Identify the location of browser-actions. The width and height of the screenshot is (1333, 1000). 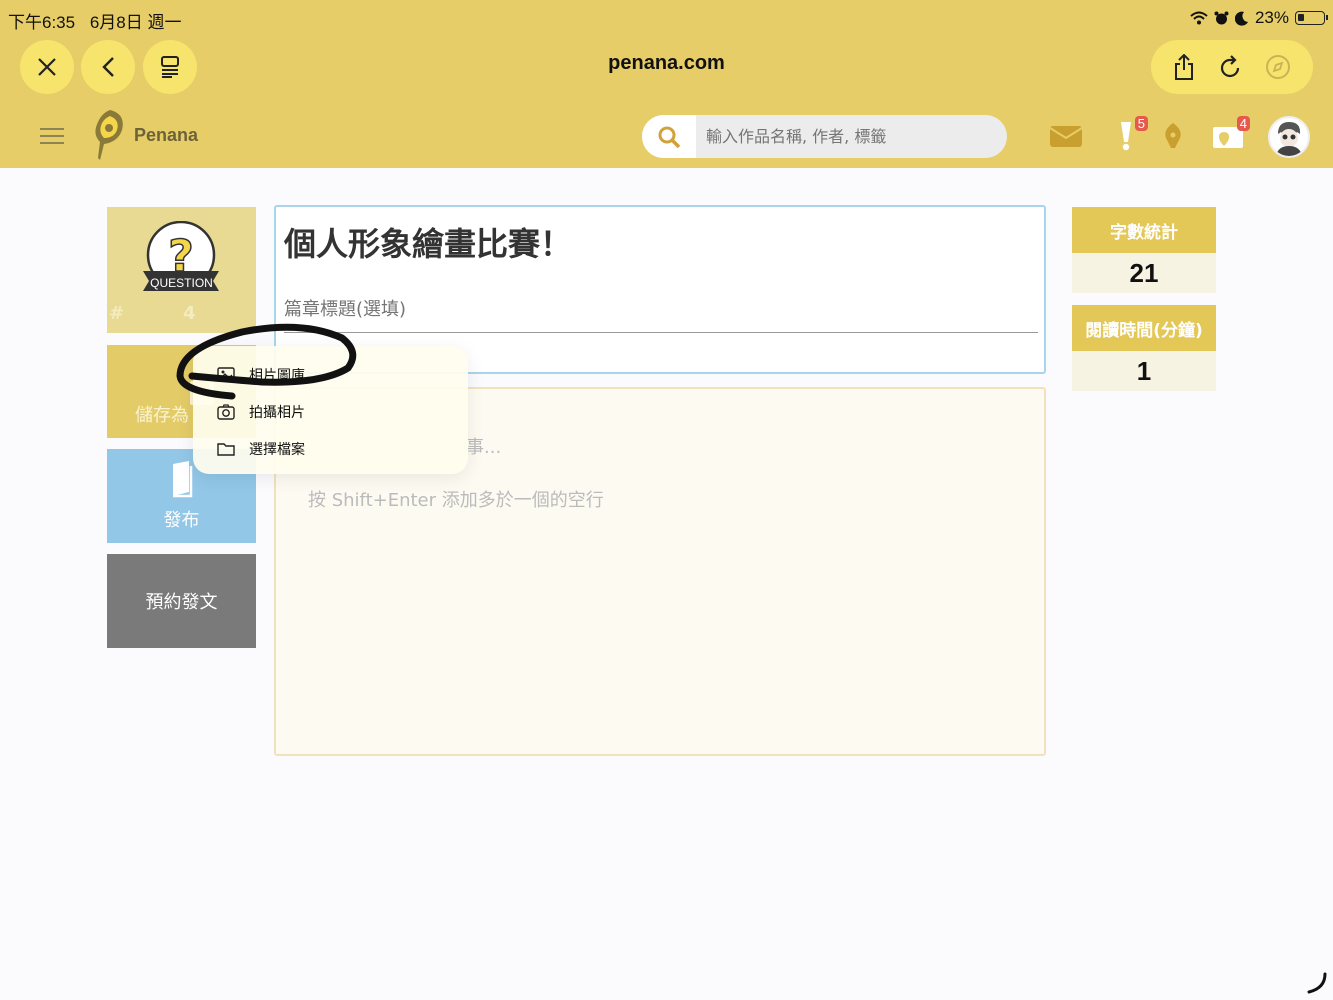
(1232, 67).